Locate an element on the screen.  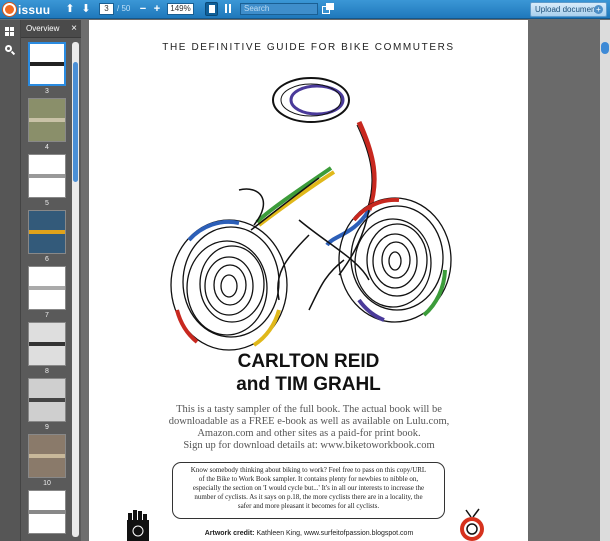
book-subtitle: THE DEFINITIVE GUIDE FOR BIKE COMMUTERS is located at coordinates (308, 47).